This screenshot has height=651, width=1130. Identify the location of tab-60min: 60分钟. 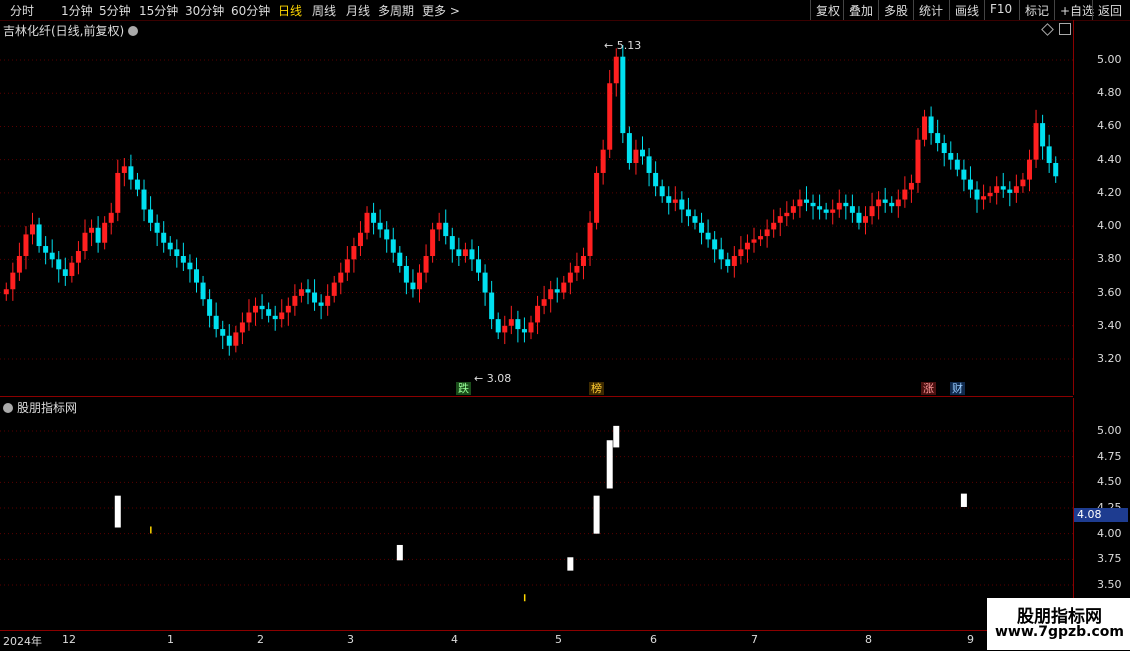
(250, 10).